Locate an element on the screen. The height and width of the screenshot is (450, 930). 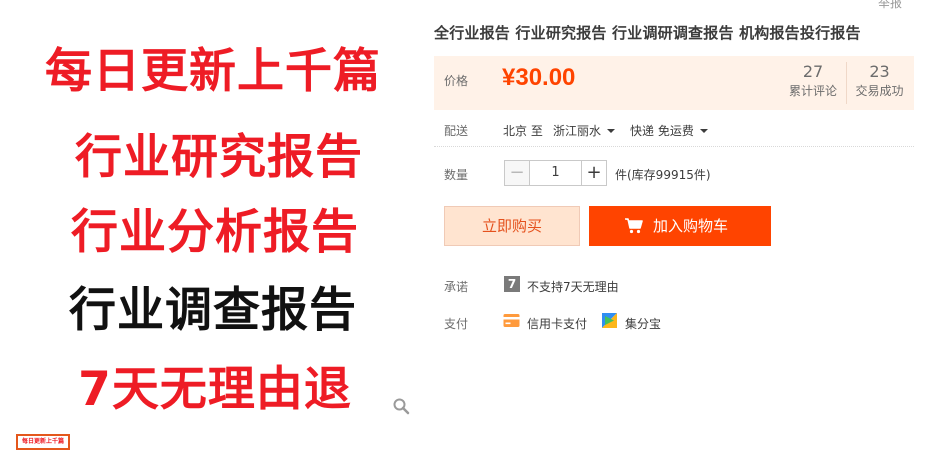
promise-label: 承诺 is located at coordinates (456, 287).